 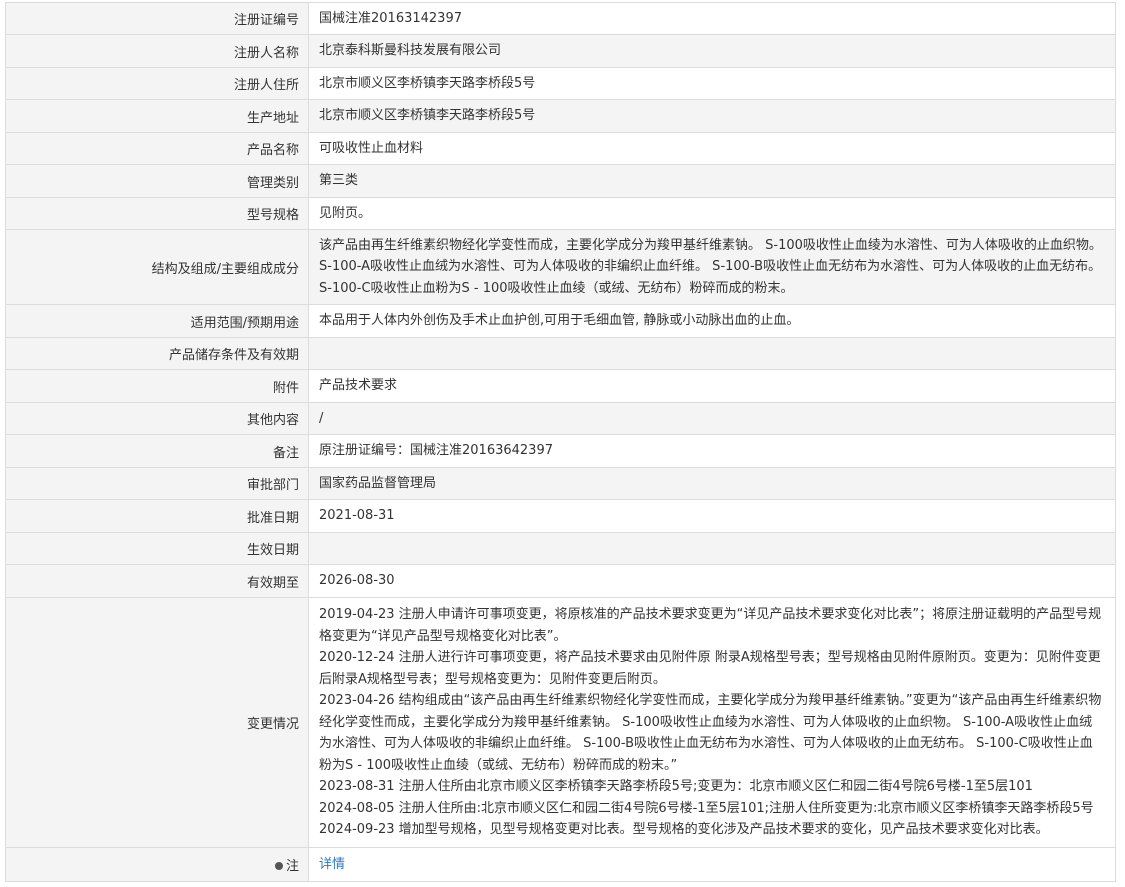 I want to click on row-production-address: 生产地址 北京市顺义区李桥镇李天路李桥段5号, so click(x=560, y=116).